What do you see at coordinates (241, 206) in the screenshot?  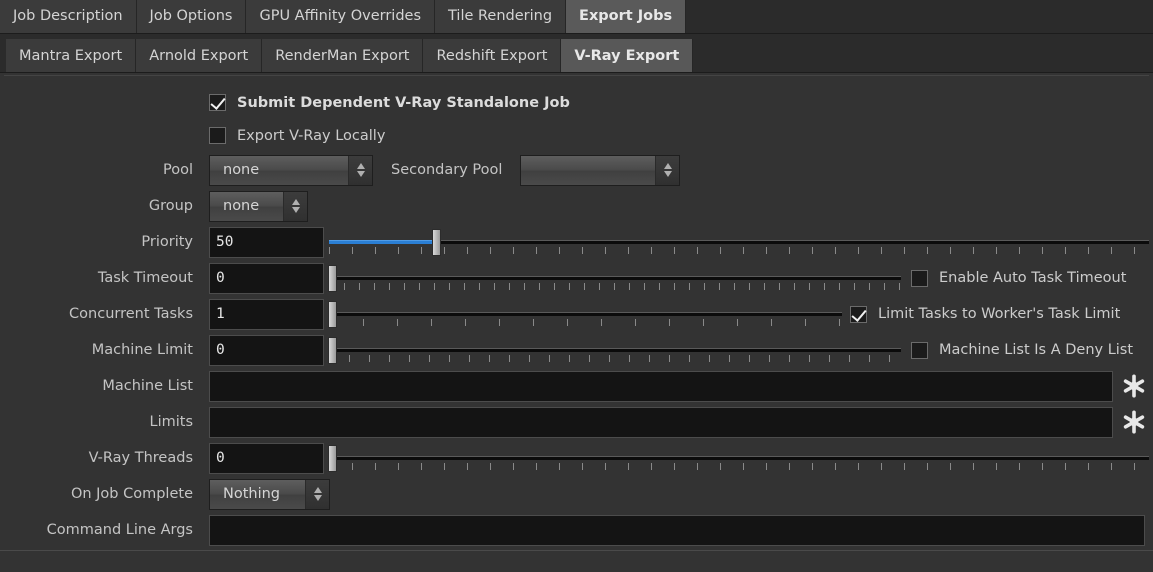 I see `group-value: none` at bounding box center [241, 206].